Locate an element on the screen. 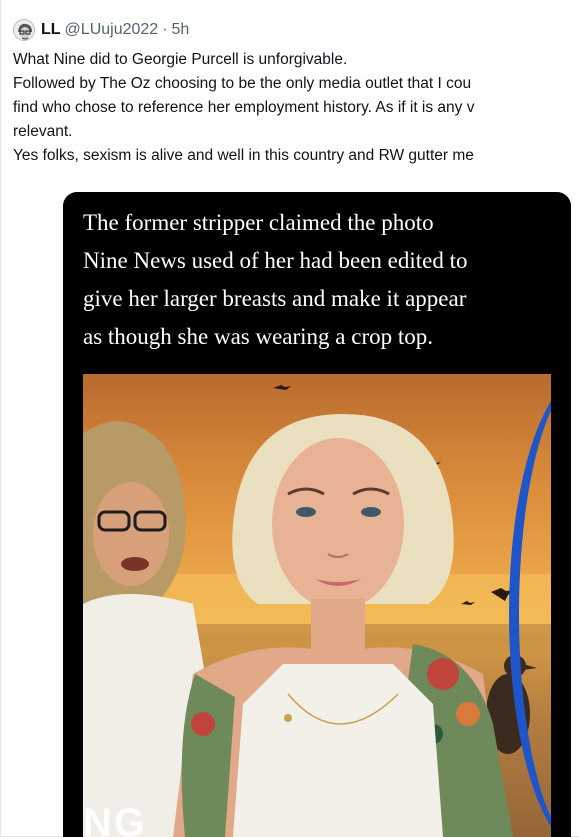  tweet-header: LL @LUuju2022 · 5h is located at coordinates (101, 30).